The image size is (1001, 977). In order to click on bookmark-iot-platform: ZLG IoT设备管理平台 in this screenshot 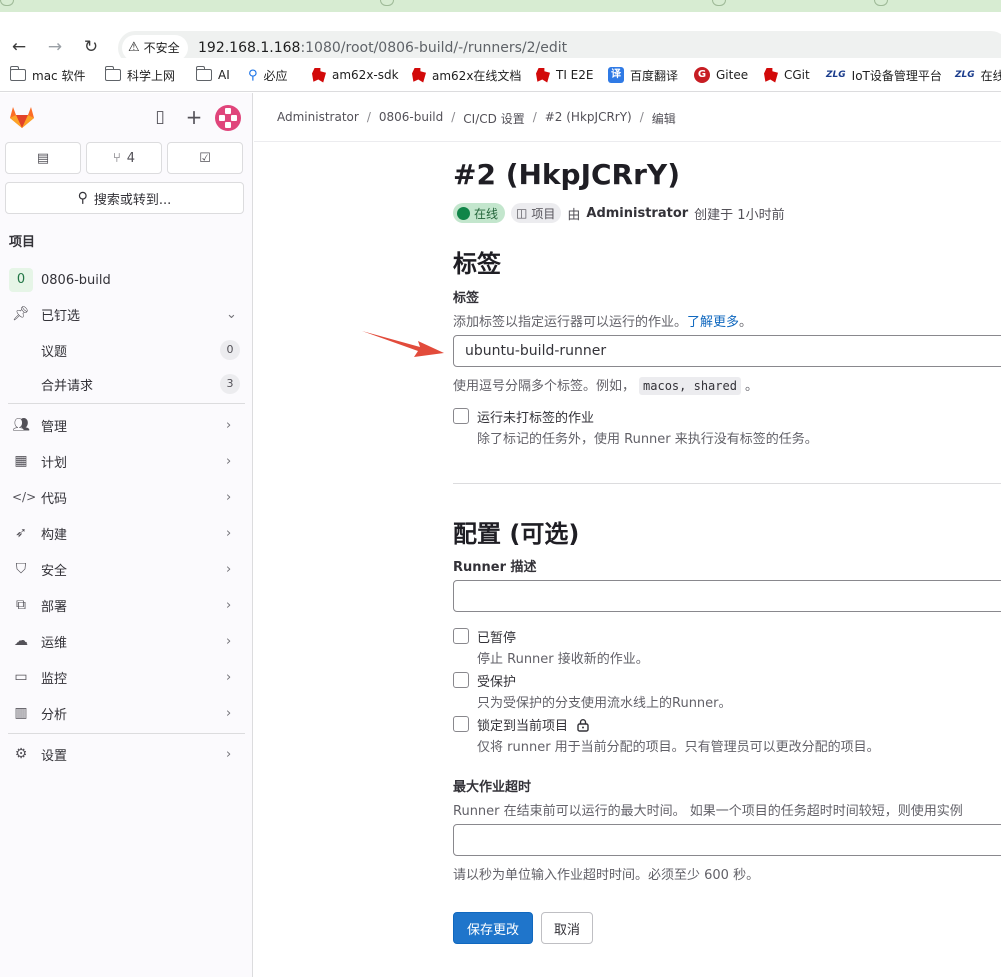, I will do `click(884, 75)`.